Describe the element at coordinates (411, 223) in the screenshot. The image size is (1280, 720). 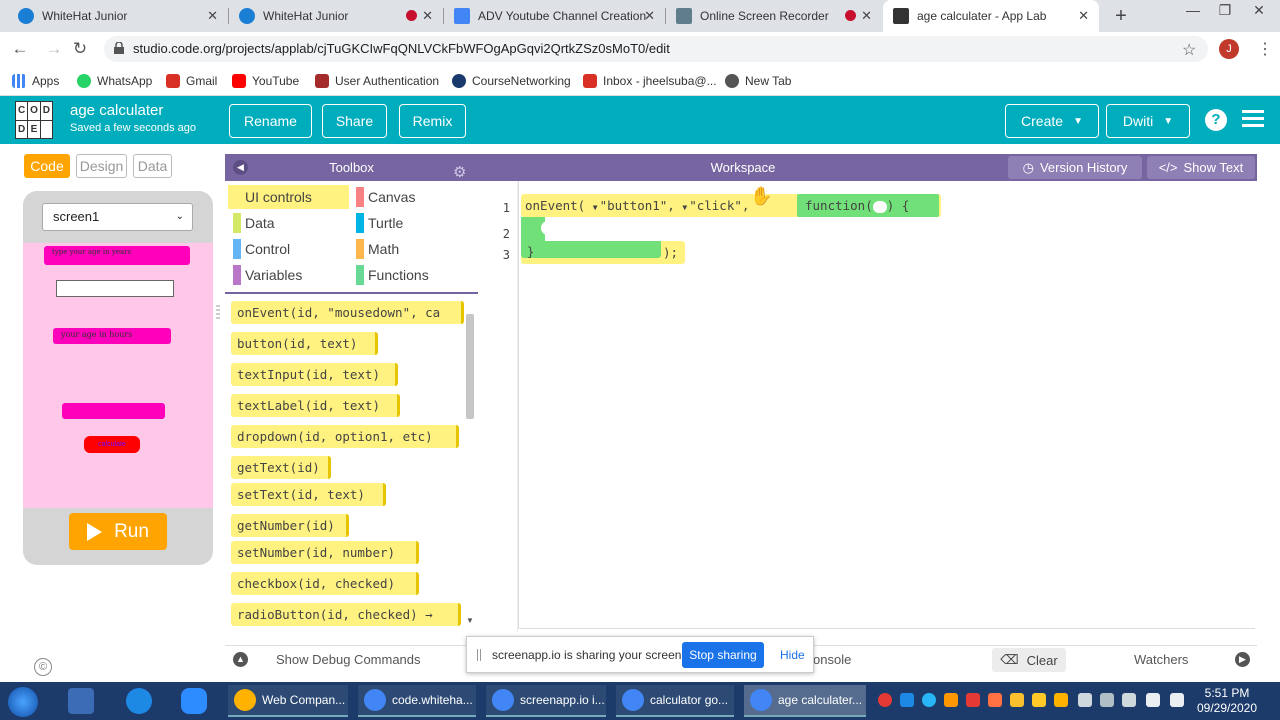
I see `category-turtle: Turtle` at that location.